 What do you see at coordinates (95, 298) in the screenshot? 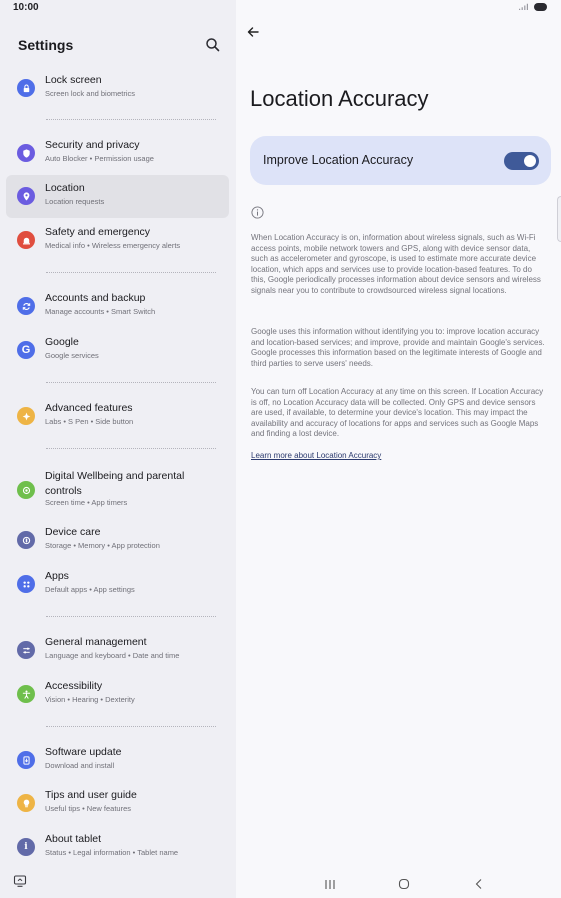
I see `item-title: Accounts and backup` at bounding box center [95, 298].